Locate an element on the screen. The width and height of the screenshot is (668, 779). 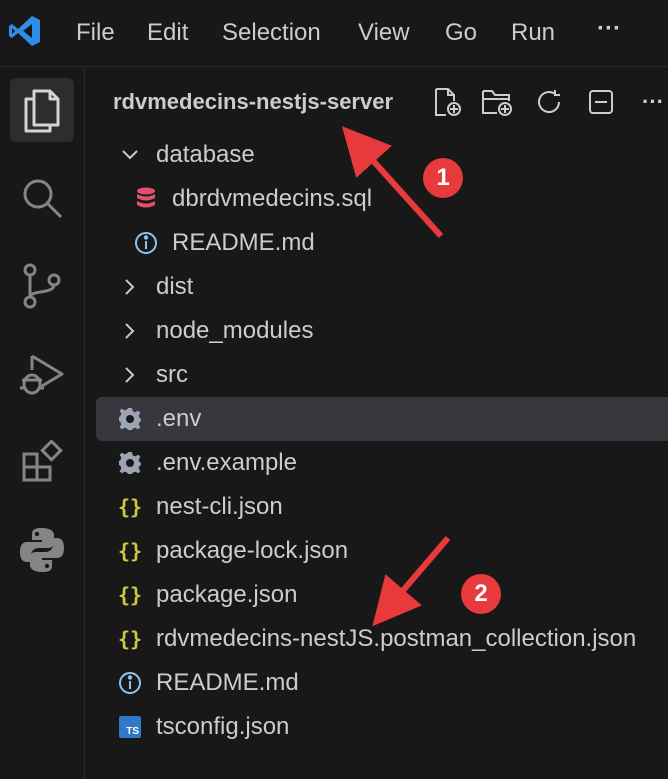
run-debug-button is located at coordinates (42, 374).